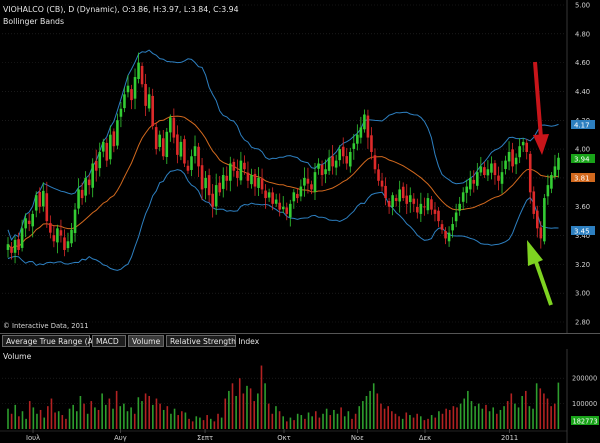 This screenshot has height=443, width=600. I want to click on volume-tick-label: 200000, so click(584, 379).